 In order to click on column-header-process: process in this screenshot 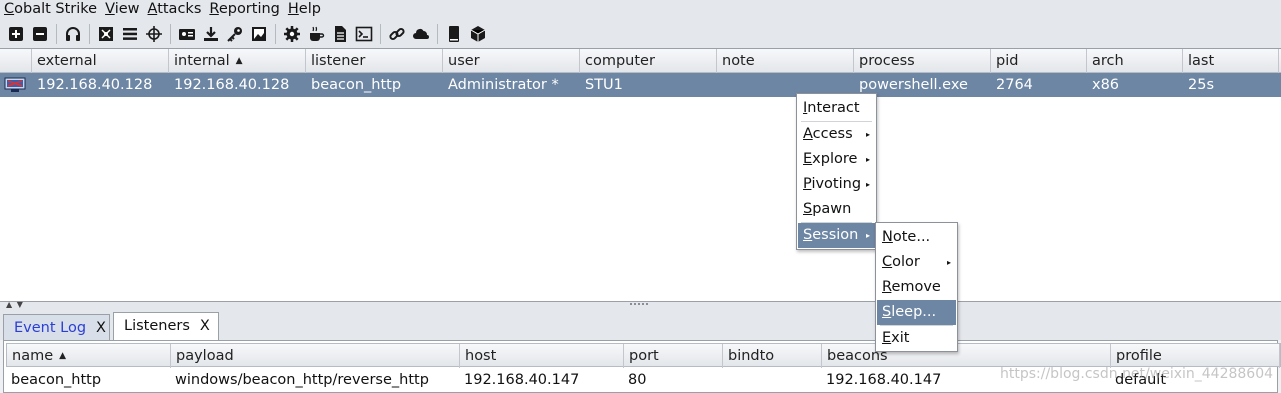, I will do `click(922, 61)`.